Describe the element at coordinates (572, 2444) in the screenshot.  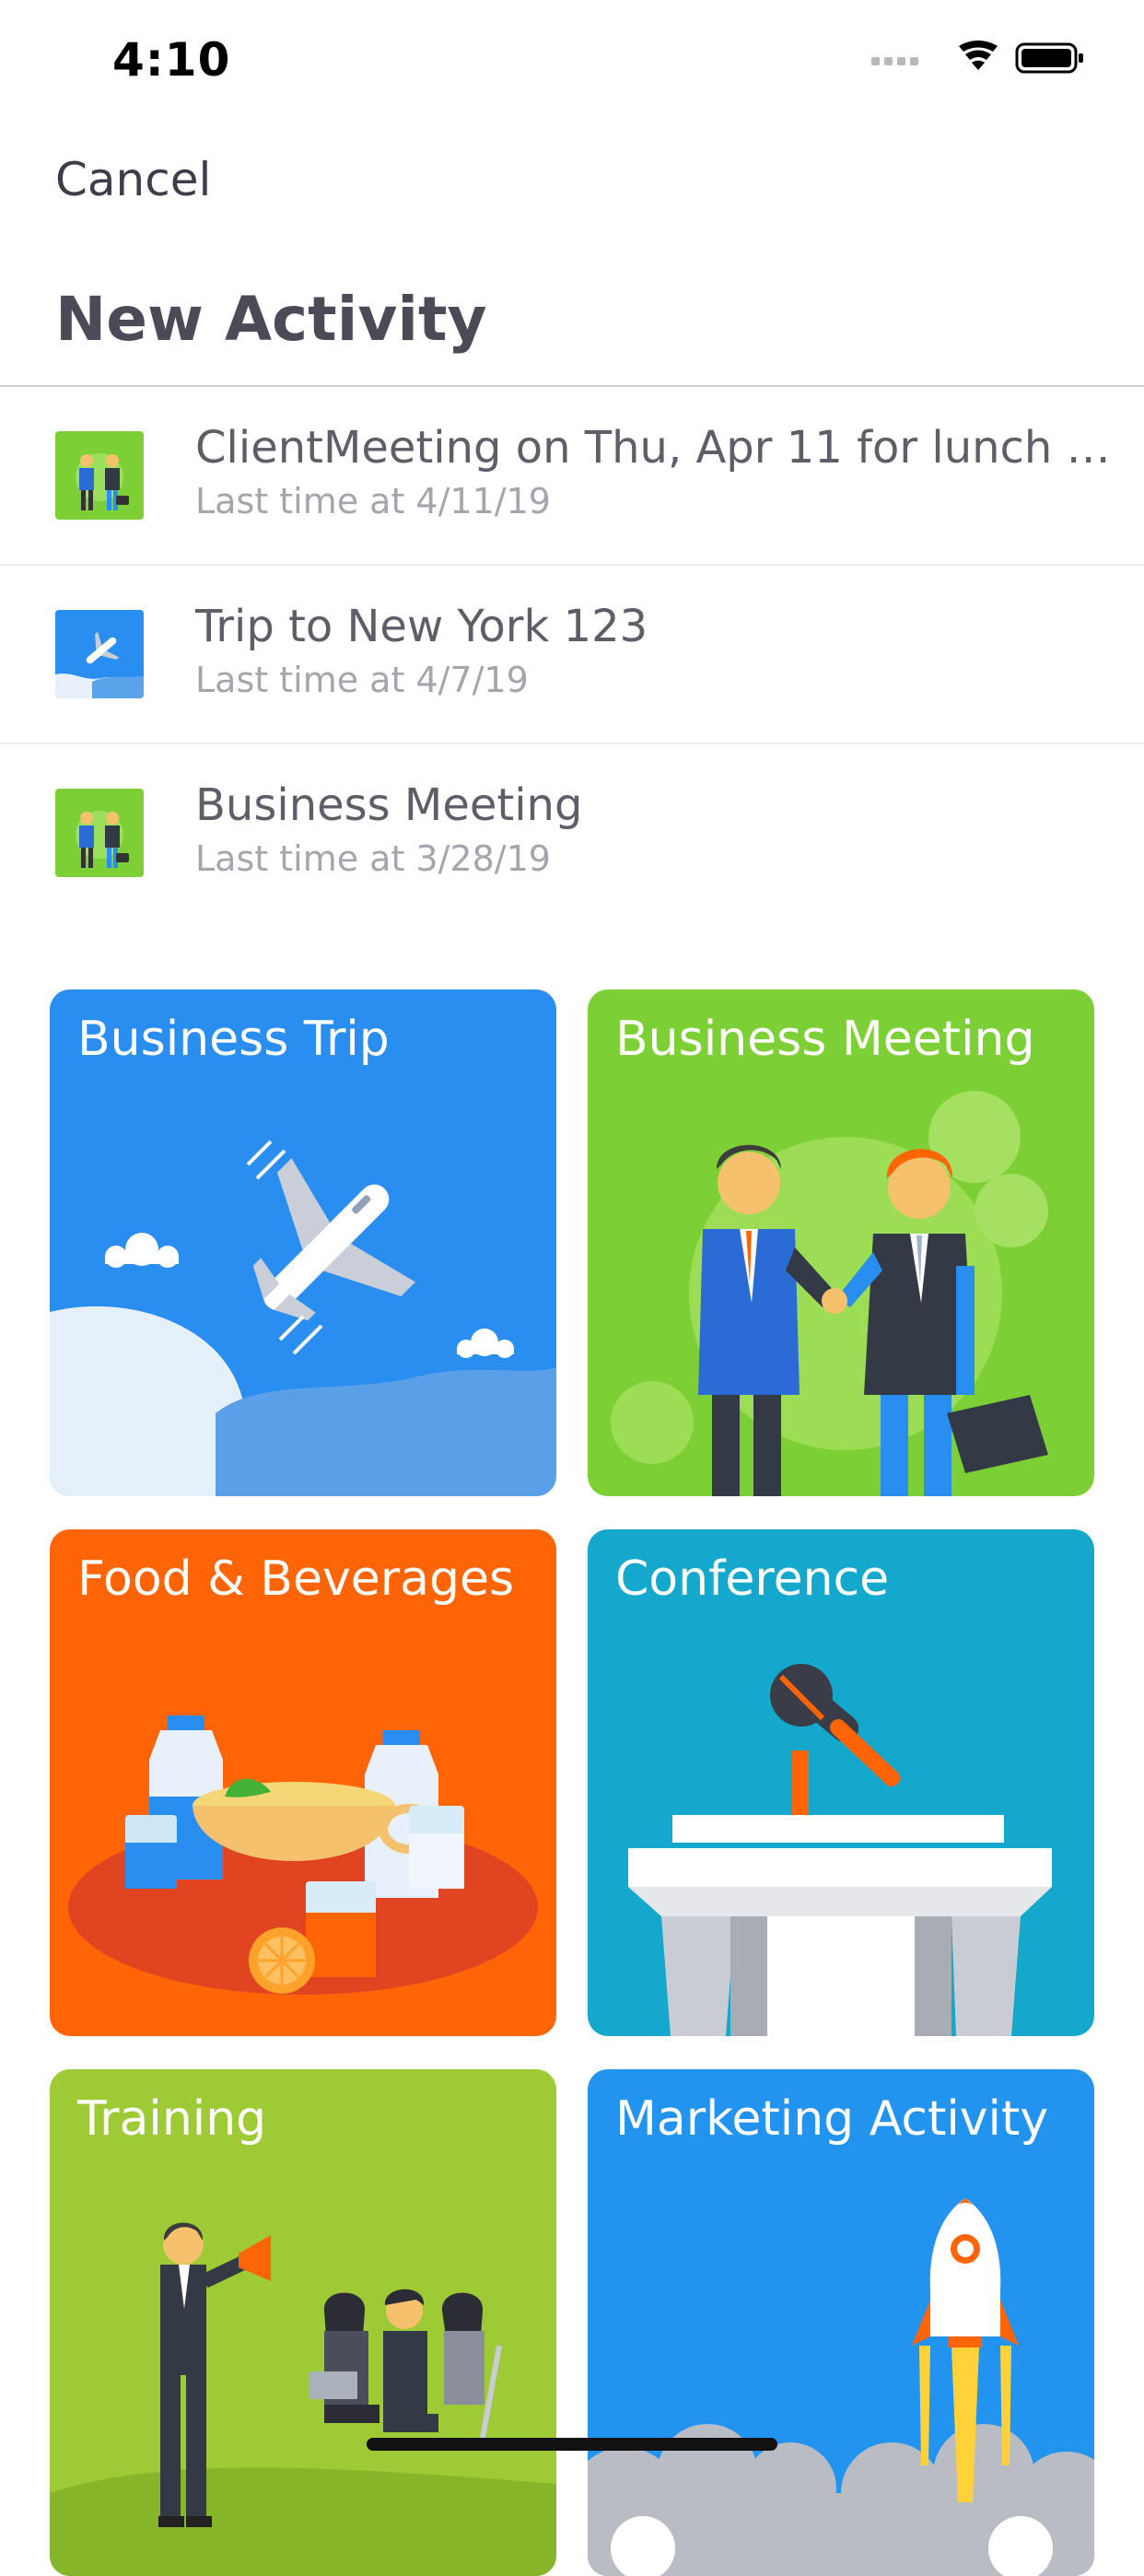
I see `home-indicator` at that location.